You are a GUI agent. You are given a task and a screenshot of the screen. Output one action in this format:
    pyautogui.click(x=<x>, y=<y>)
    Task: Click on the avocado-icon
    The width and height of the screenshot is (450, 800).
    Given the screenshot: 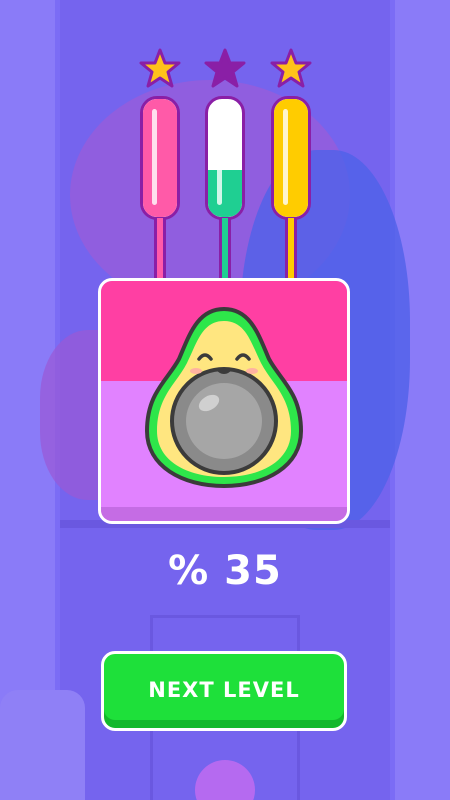 What is the action you would take?
    pyautogui.click(x=224, y=397)
    